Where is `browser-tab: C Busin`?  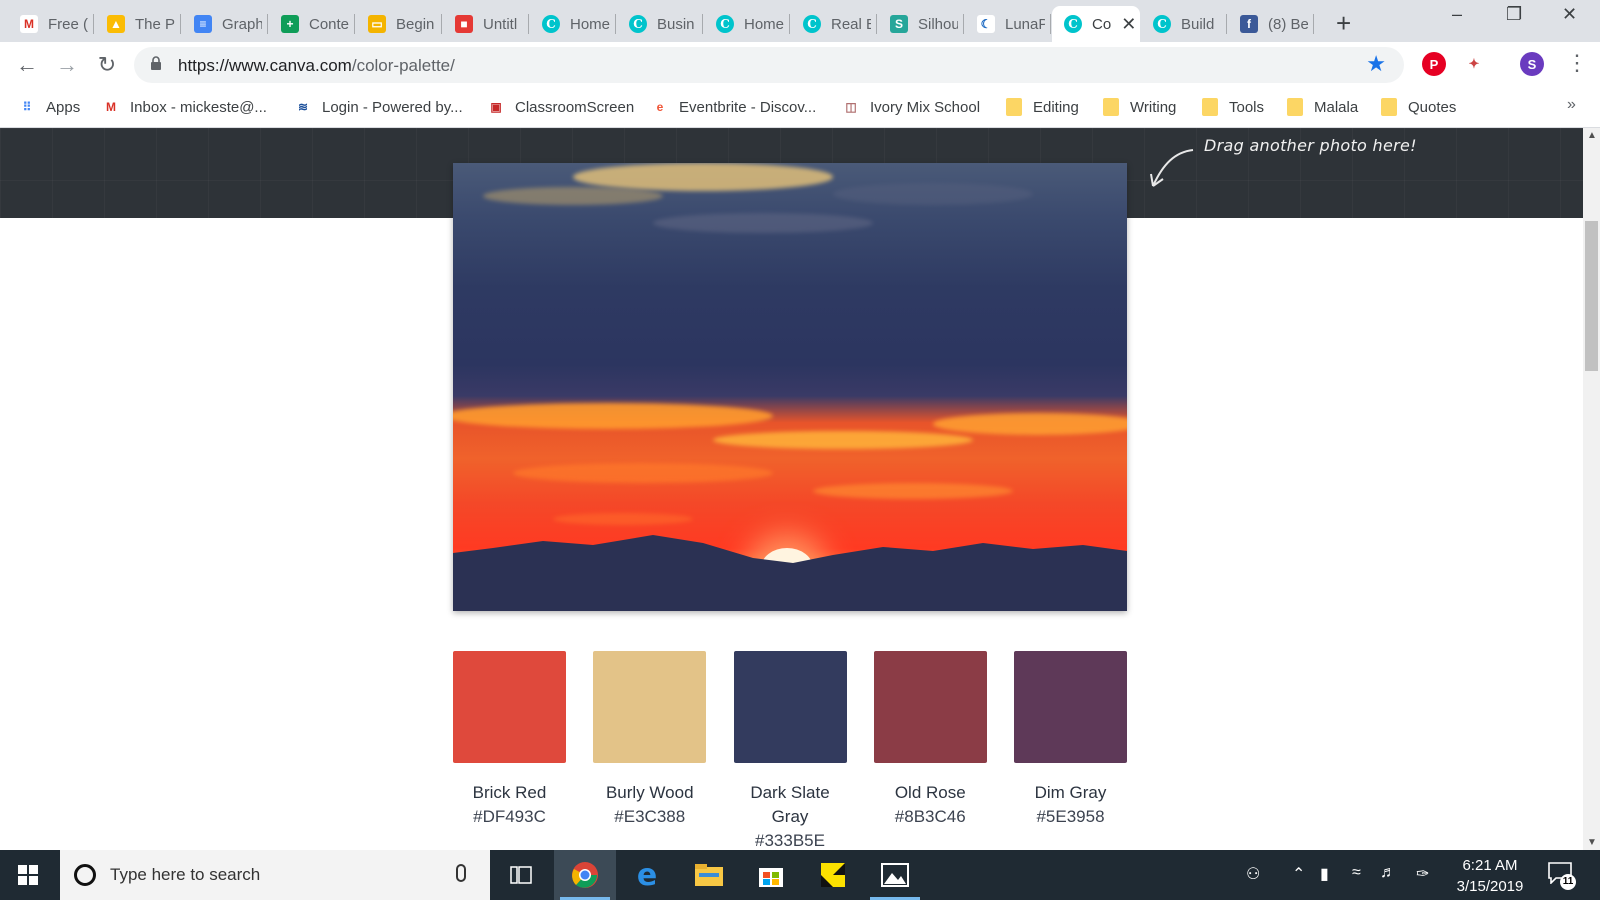 browser-tab: C Busin is located at coordinates (660, 24).